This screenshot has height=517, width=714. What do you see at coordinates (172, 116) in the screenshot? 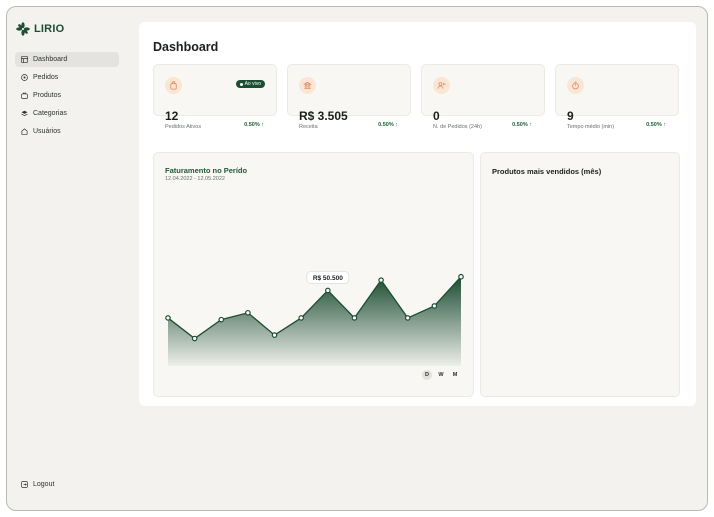
I see `stat-value: 12` at bounding box center [172, 116].